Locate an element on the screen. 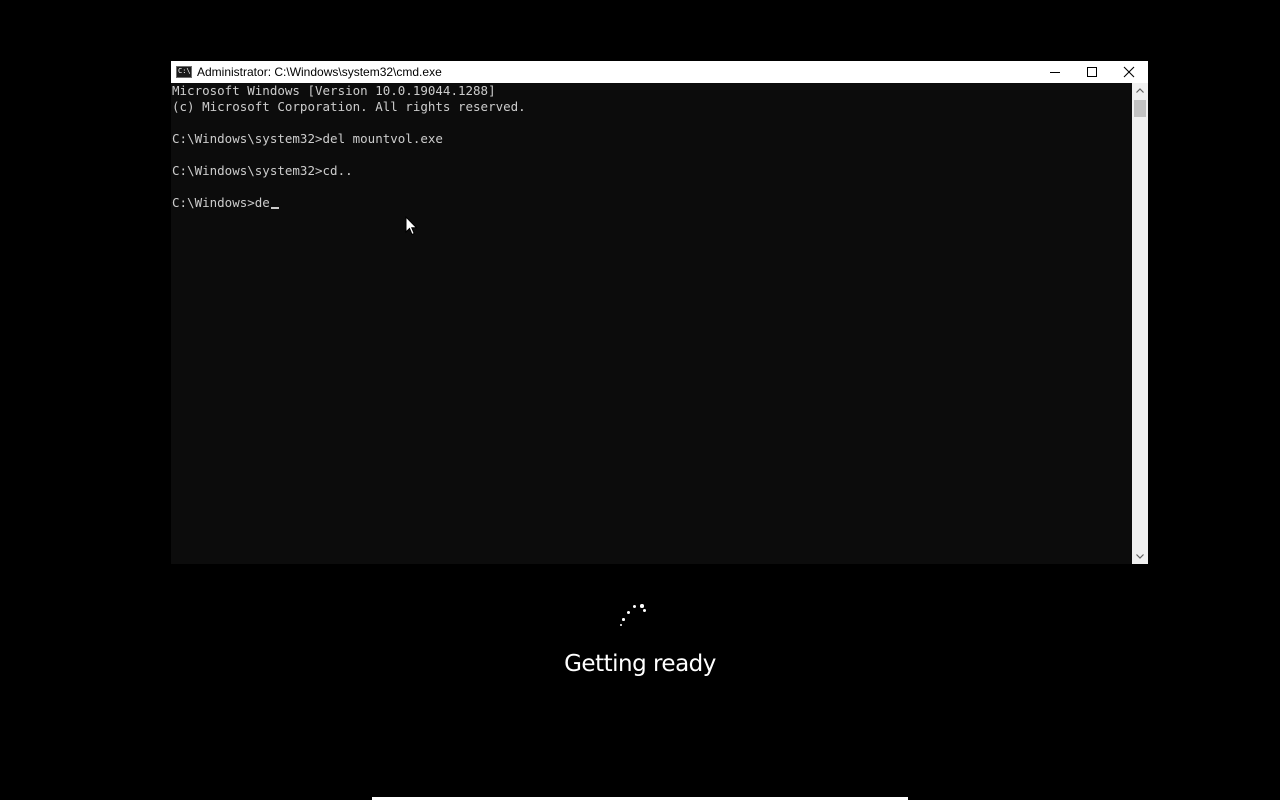  scroll-down-button is located at coordinates (1140, 556).